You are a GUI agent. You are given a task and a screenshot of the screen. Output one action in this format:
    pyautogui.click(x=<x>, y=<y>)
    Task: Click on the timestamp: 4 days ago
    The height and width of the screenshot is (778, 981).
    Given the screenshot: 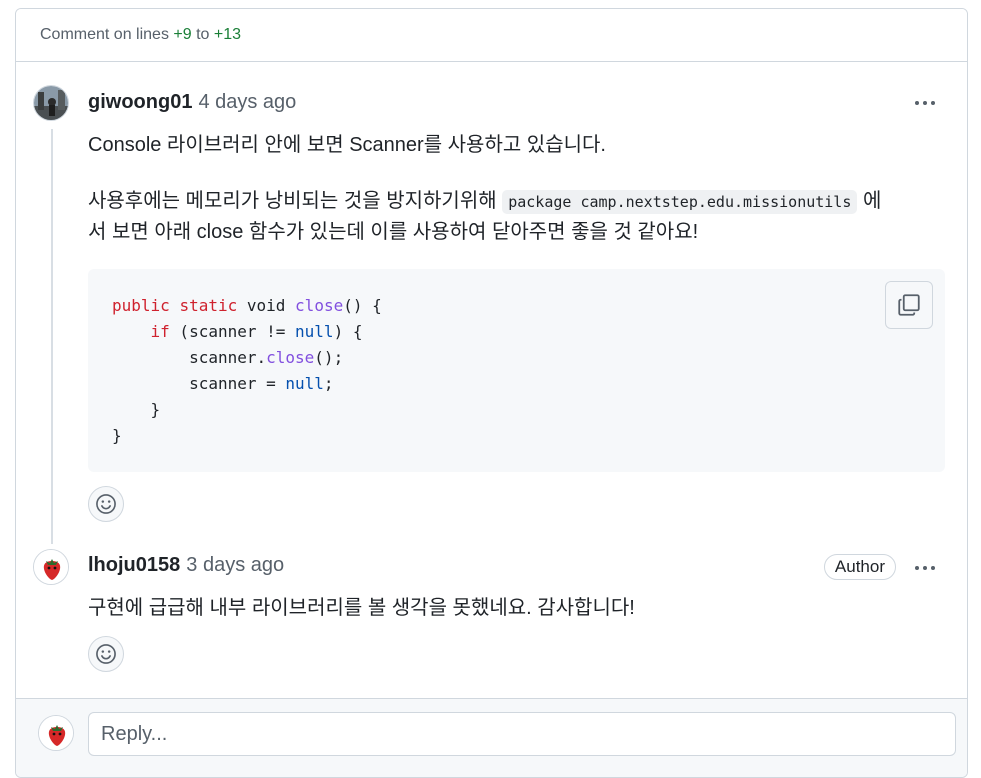 What is the action you would take?
    pyautogui.click(x=247, y=102)
    